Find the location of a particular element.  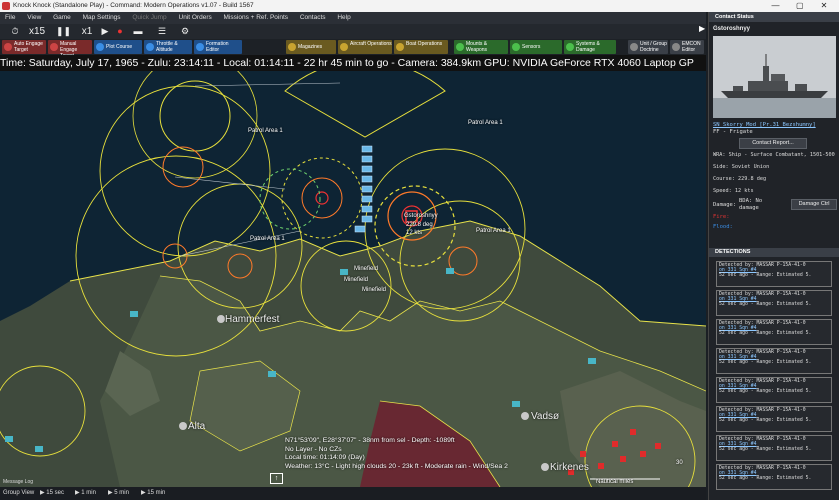

step-readout: x1 is located at coordinates (87, 31).